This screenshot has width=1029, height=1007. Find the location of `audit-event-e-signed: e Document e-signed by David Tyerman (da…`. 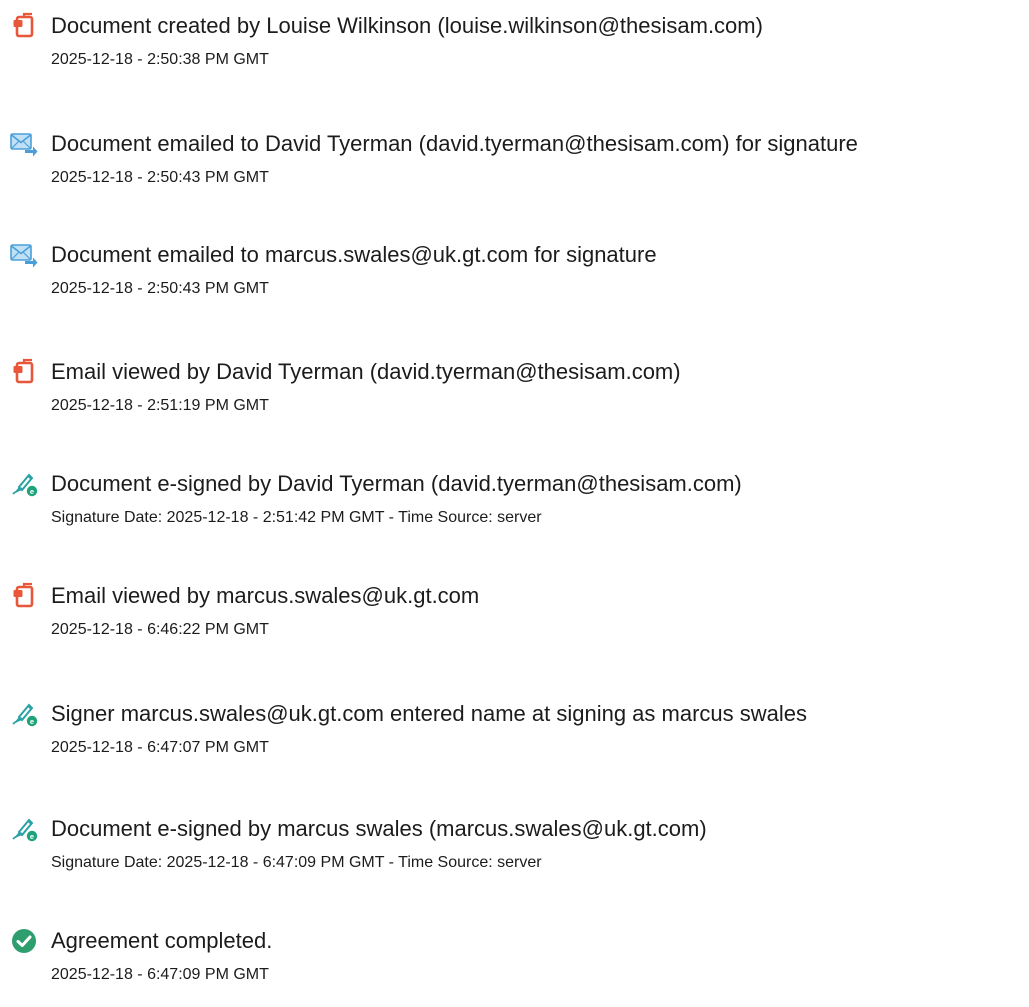

audit-event-e-signed: e Document e-signed by David Tyerman (da… is located at coordinates (514, 510).